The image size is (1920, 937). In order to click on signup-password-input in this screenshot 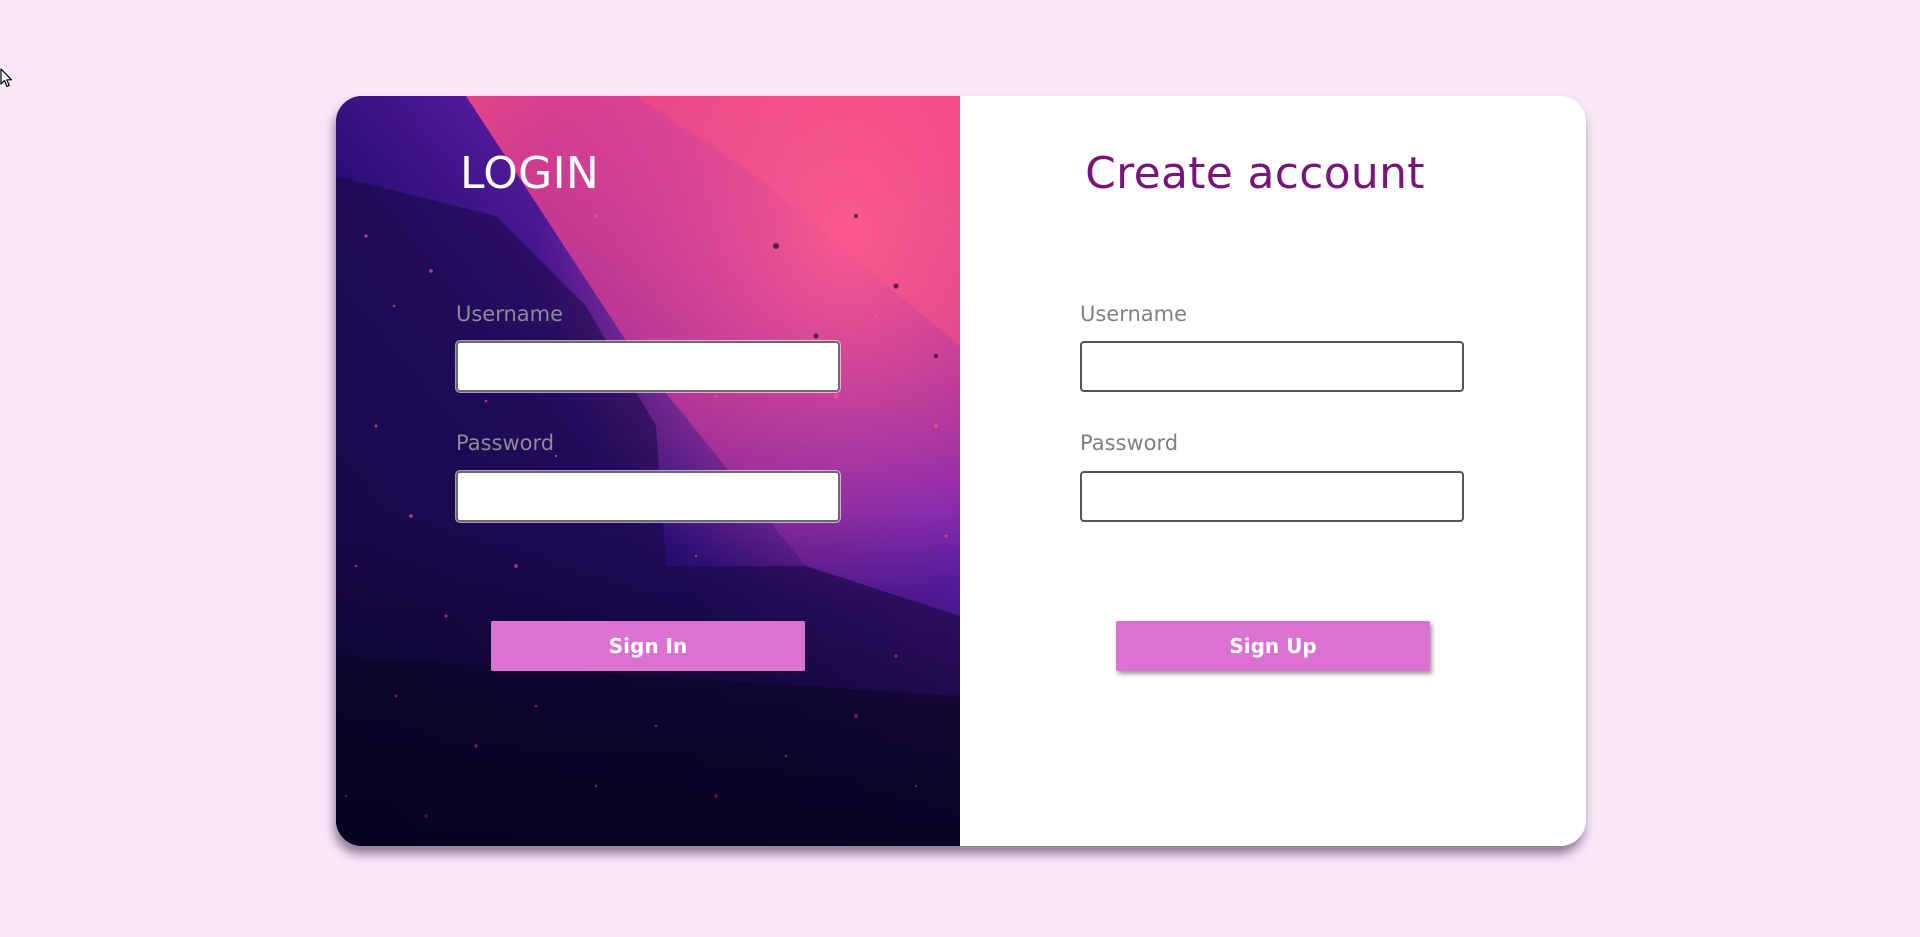, I will do `click(1272, 496)`.